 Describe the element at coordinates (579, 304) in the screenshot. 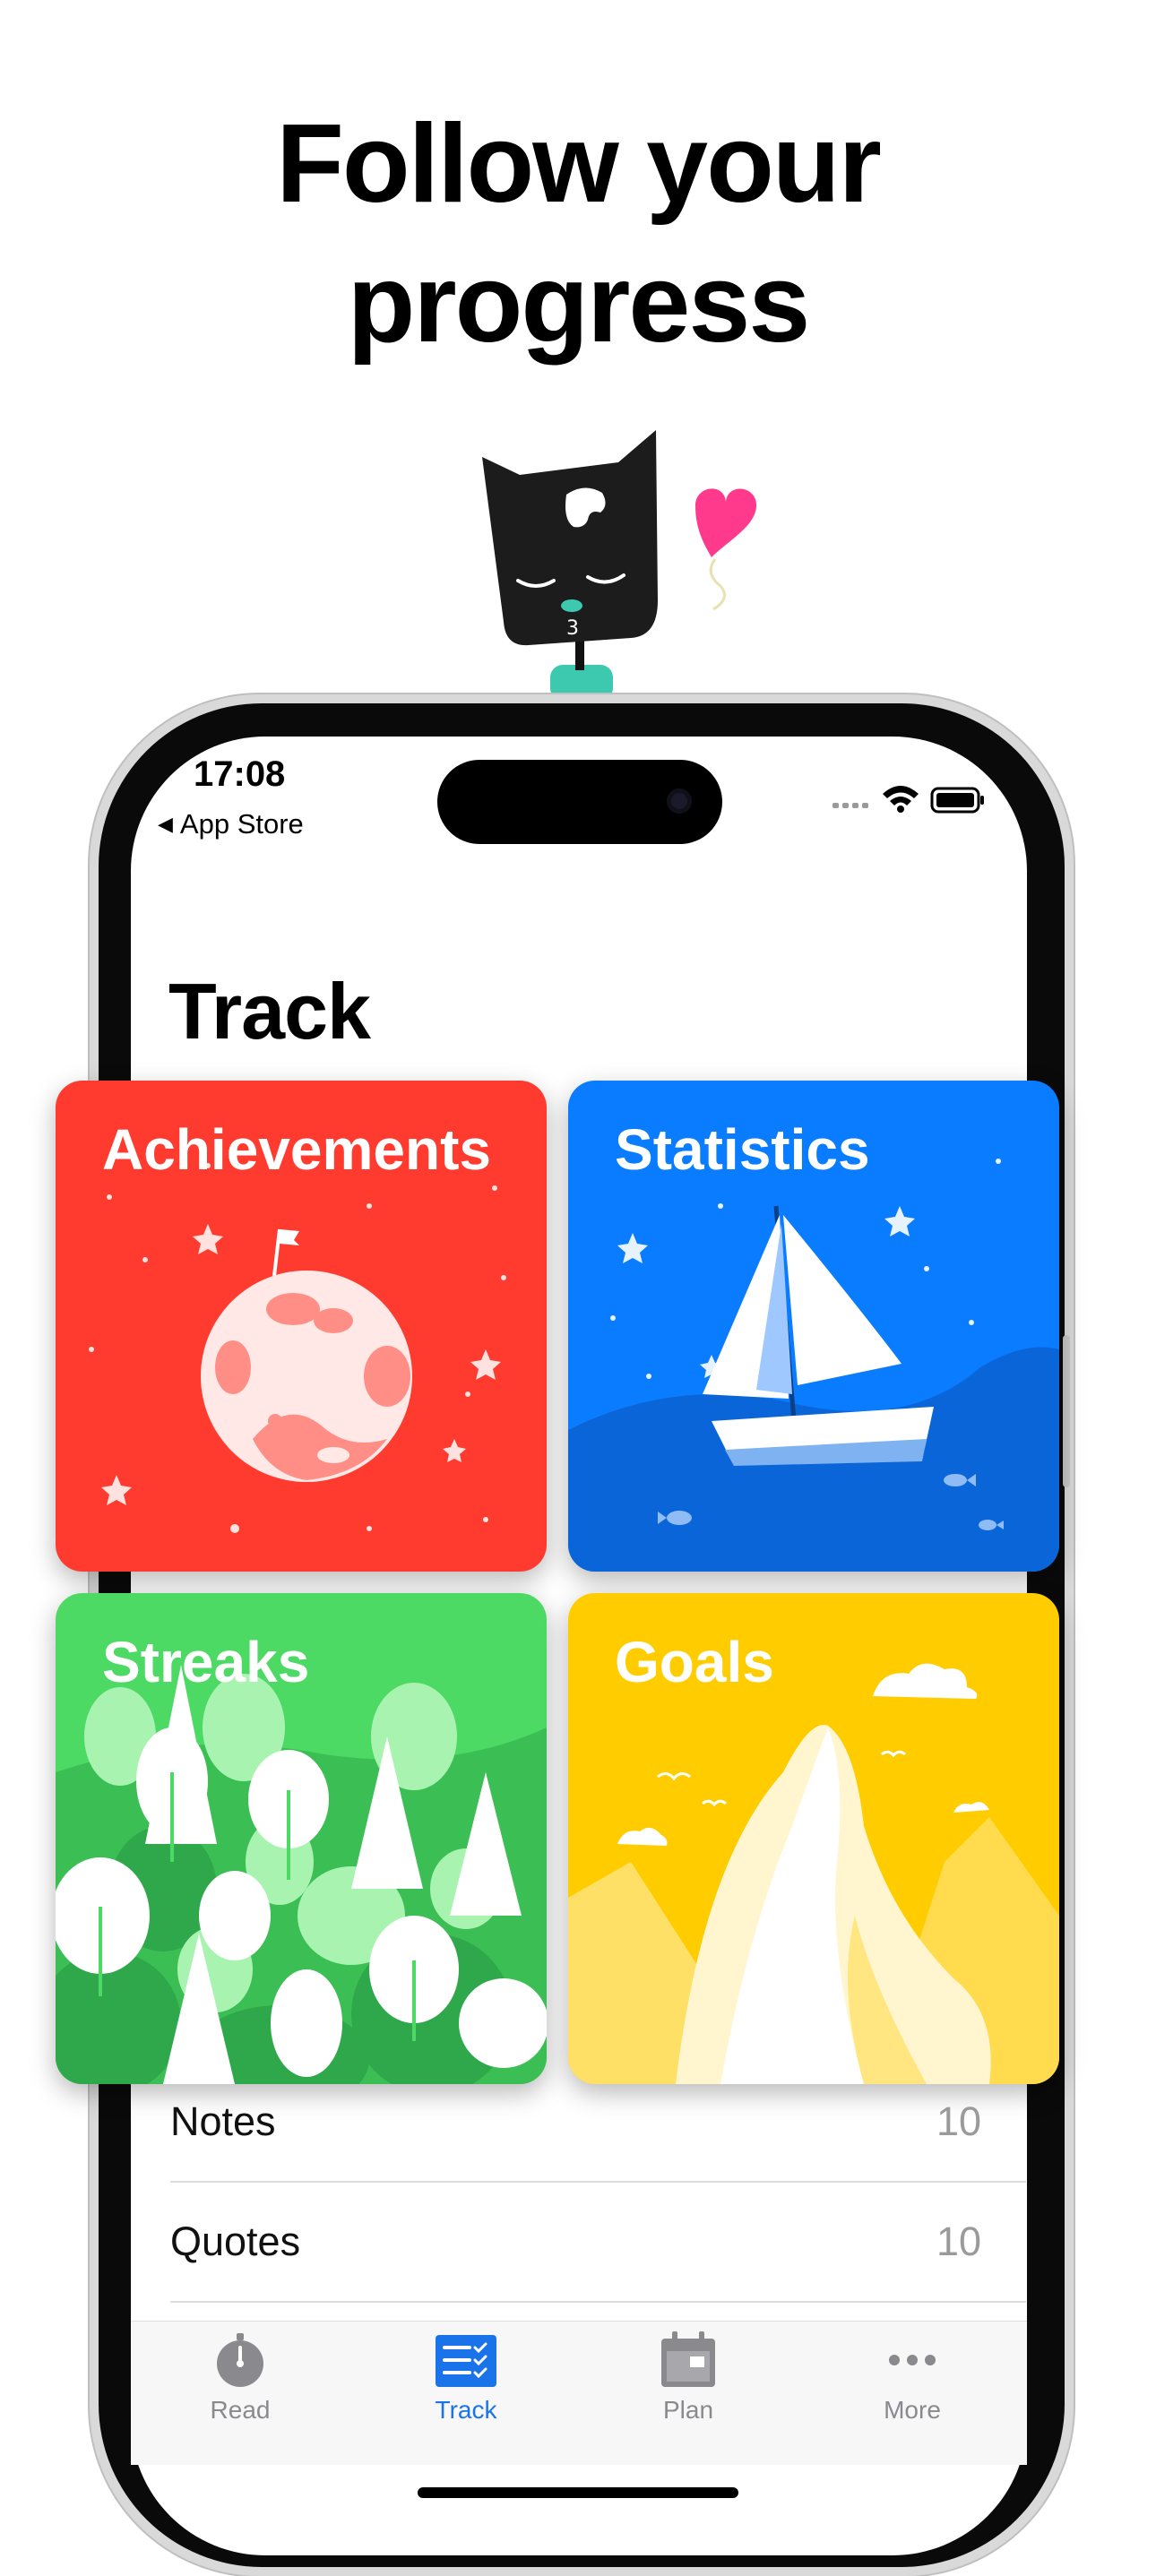

I see `headline-line-2: progress` at that location.